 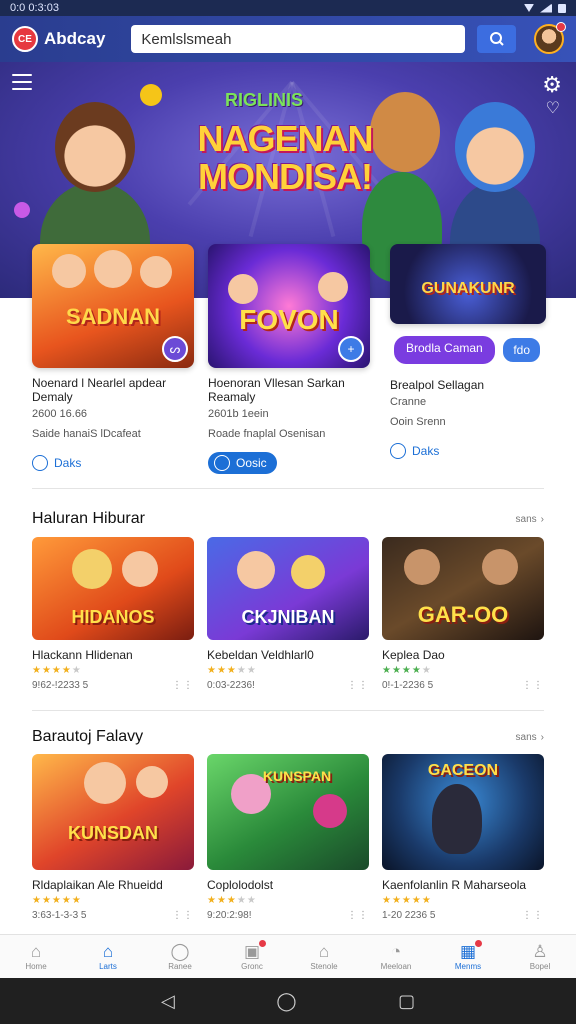 I want to click on nav-bopel: ♙ Bopel, so click(x=540, y=956).